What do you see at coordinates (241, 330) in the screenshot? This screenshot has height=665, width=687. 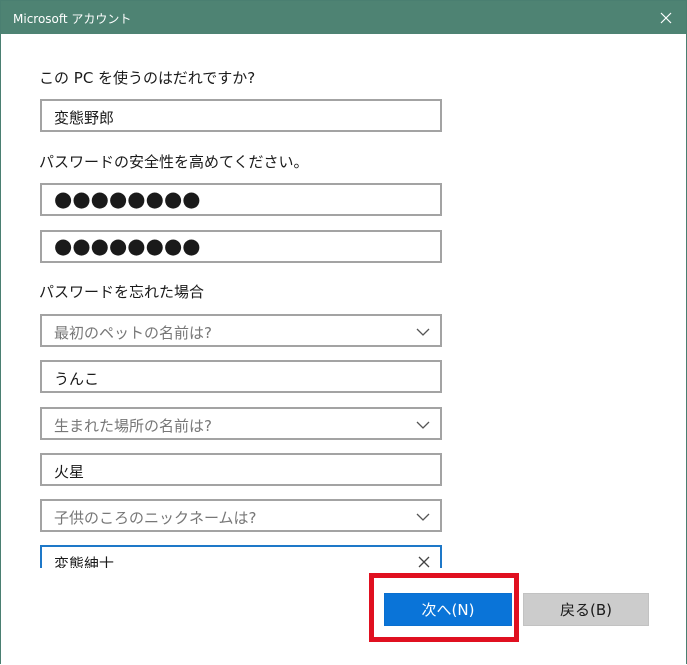 I see `security-question-1-select: 最初のペットの名前は?` at bounding box center [241, 330].